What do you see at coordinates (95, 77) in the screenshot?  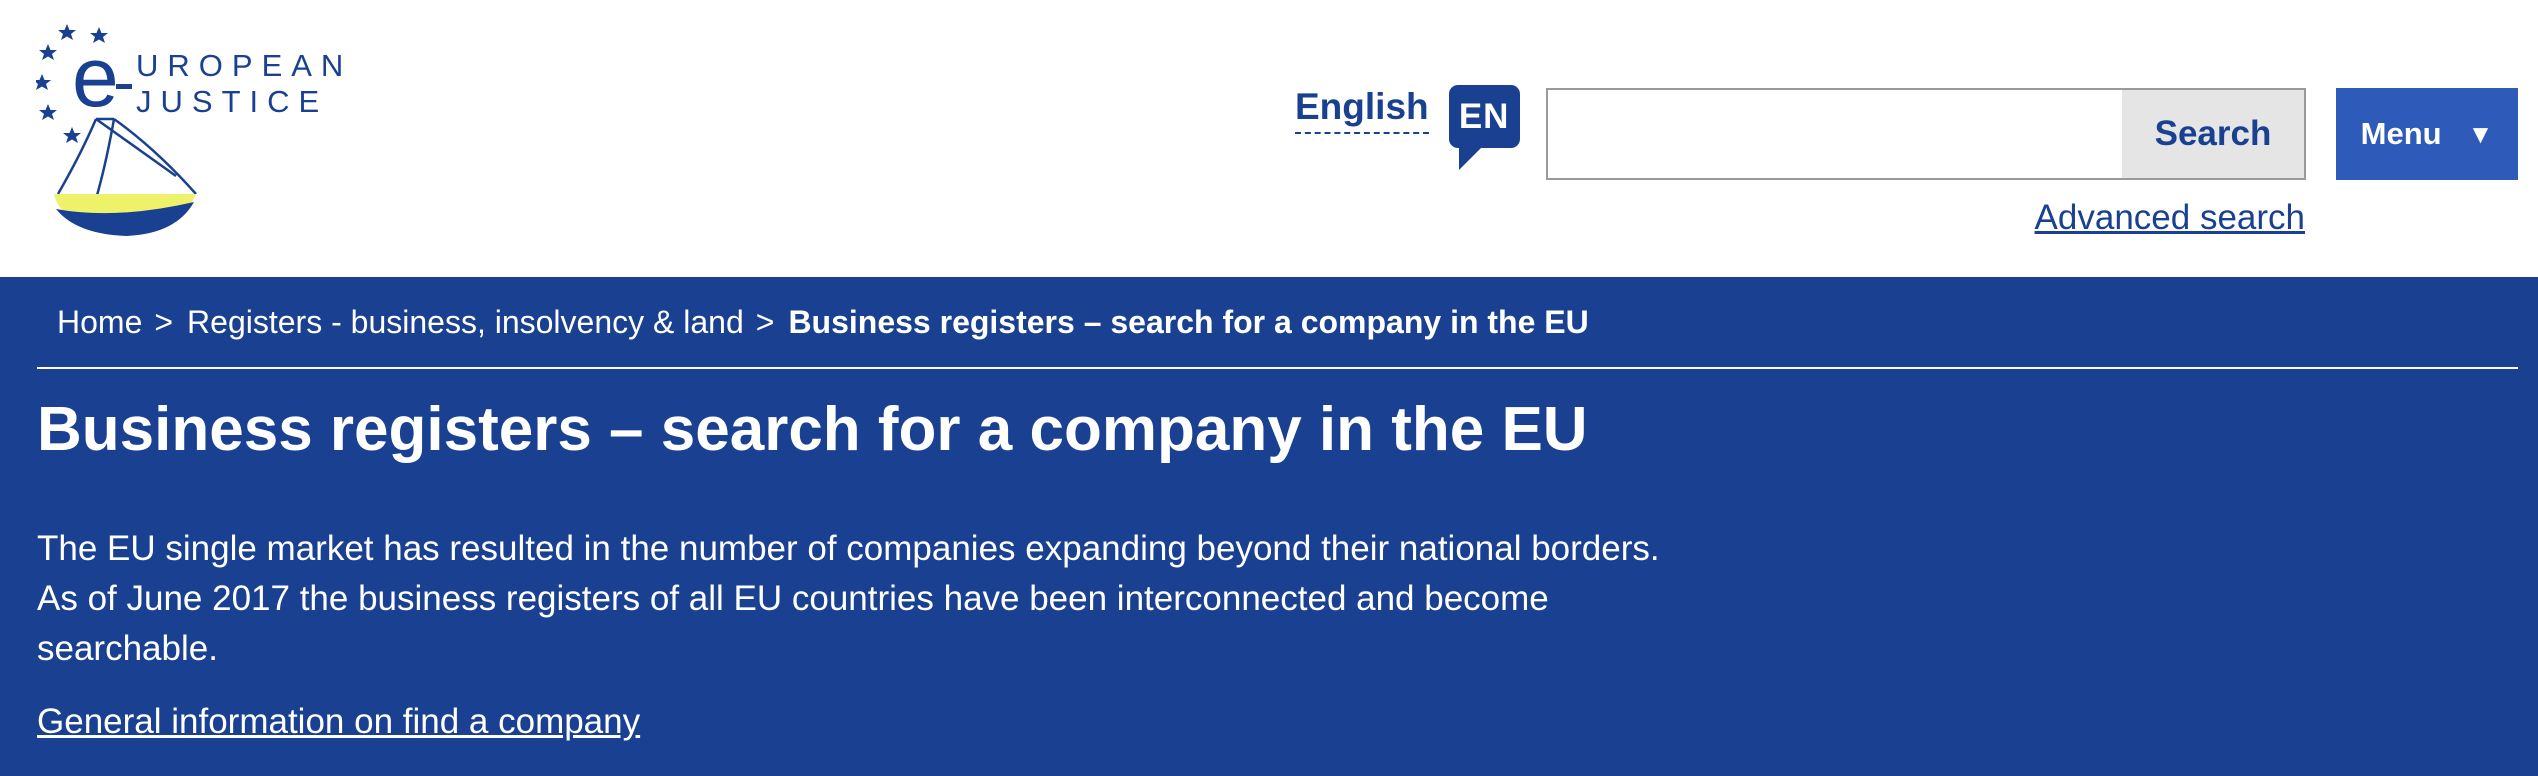 I see `logo-e-letter: e` at bounding box center [95, 77].